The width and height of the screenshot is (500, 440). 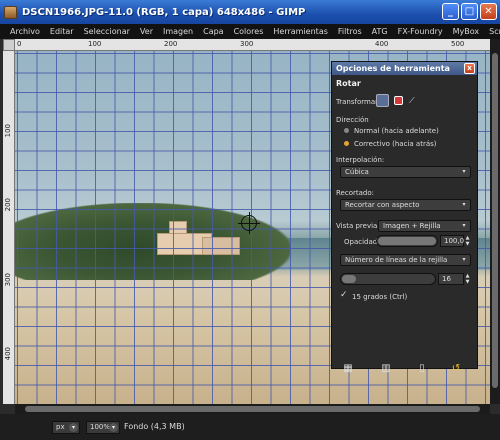 What do you see at coordinates (146, 31) in the screenshot?
I see `menu-ver: Ver` at bounding box center [146, 31].